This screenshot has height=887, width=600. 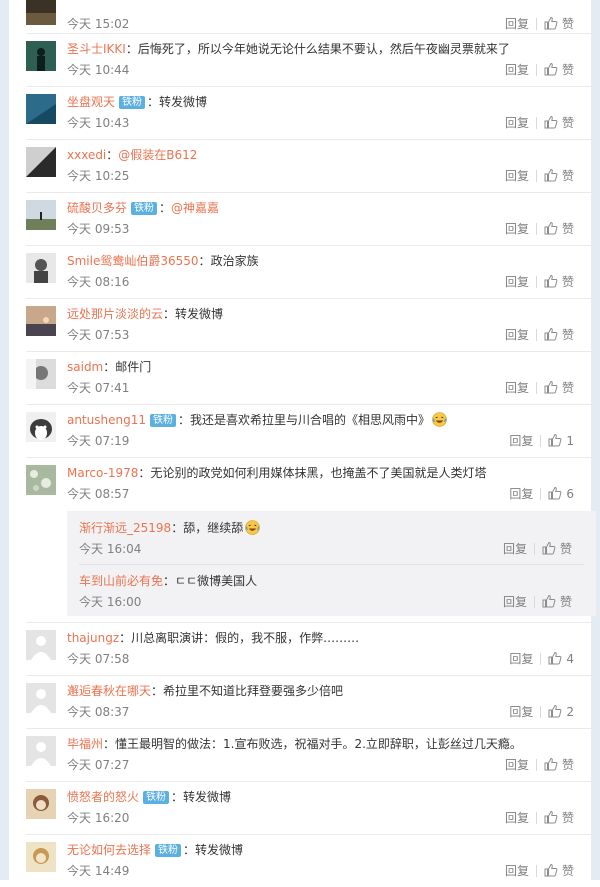 What do you see at coordinates (96, 49) in the screenshot?
I see `username-link: 圣斗士IKKI` at bounding box center [96, 49].